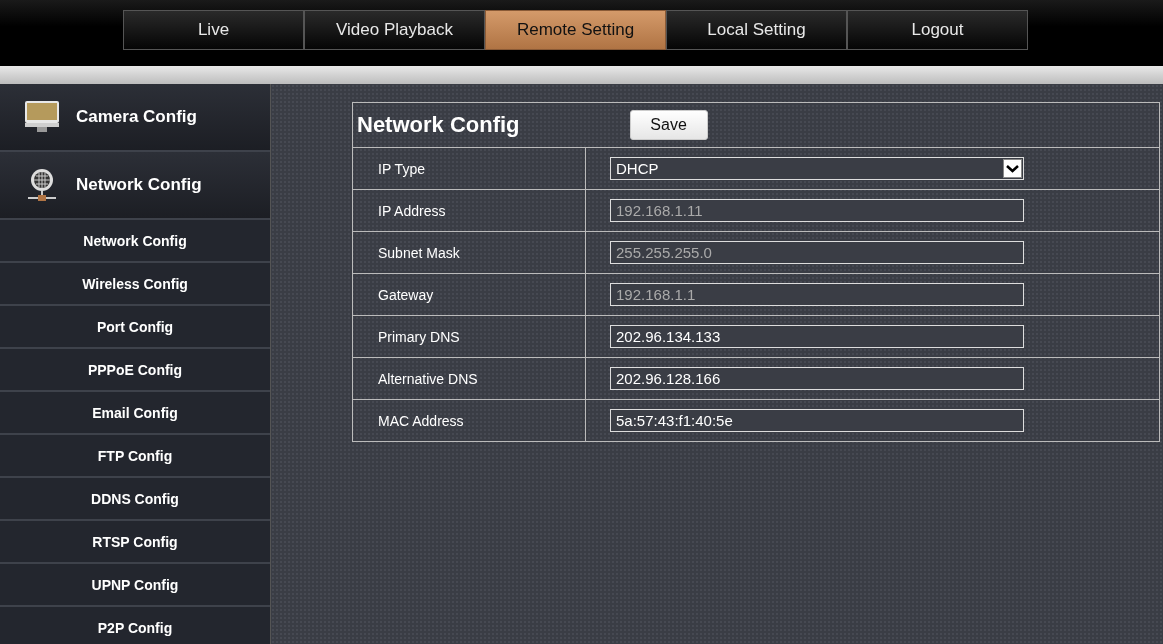  What do you see at coordinates (428, 378) in the screenshot?
I see `field-label: Alternative DNS` at bounding box center [428, 378].